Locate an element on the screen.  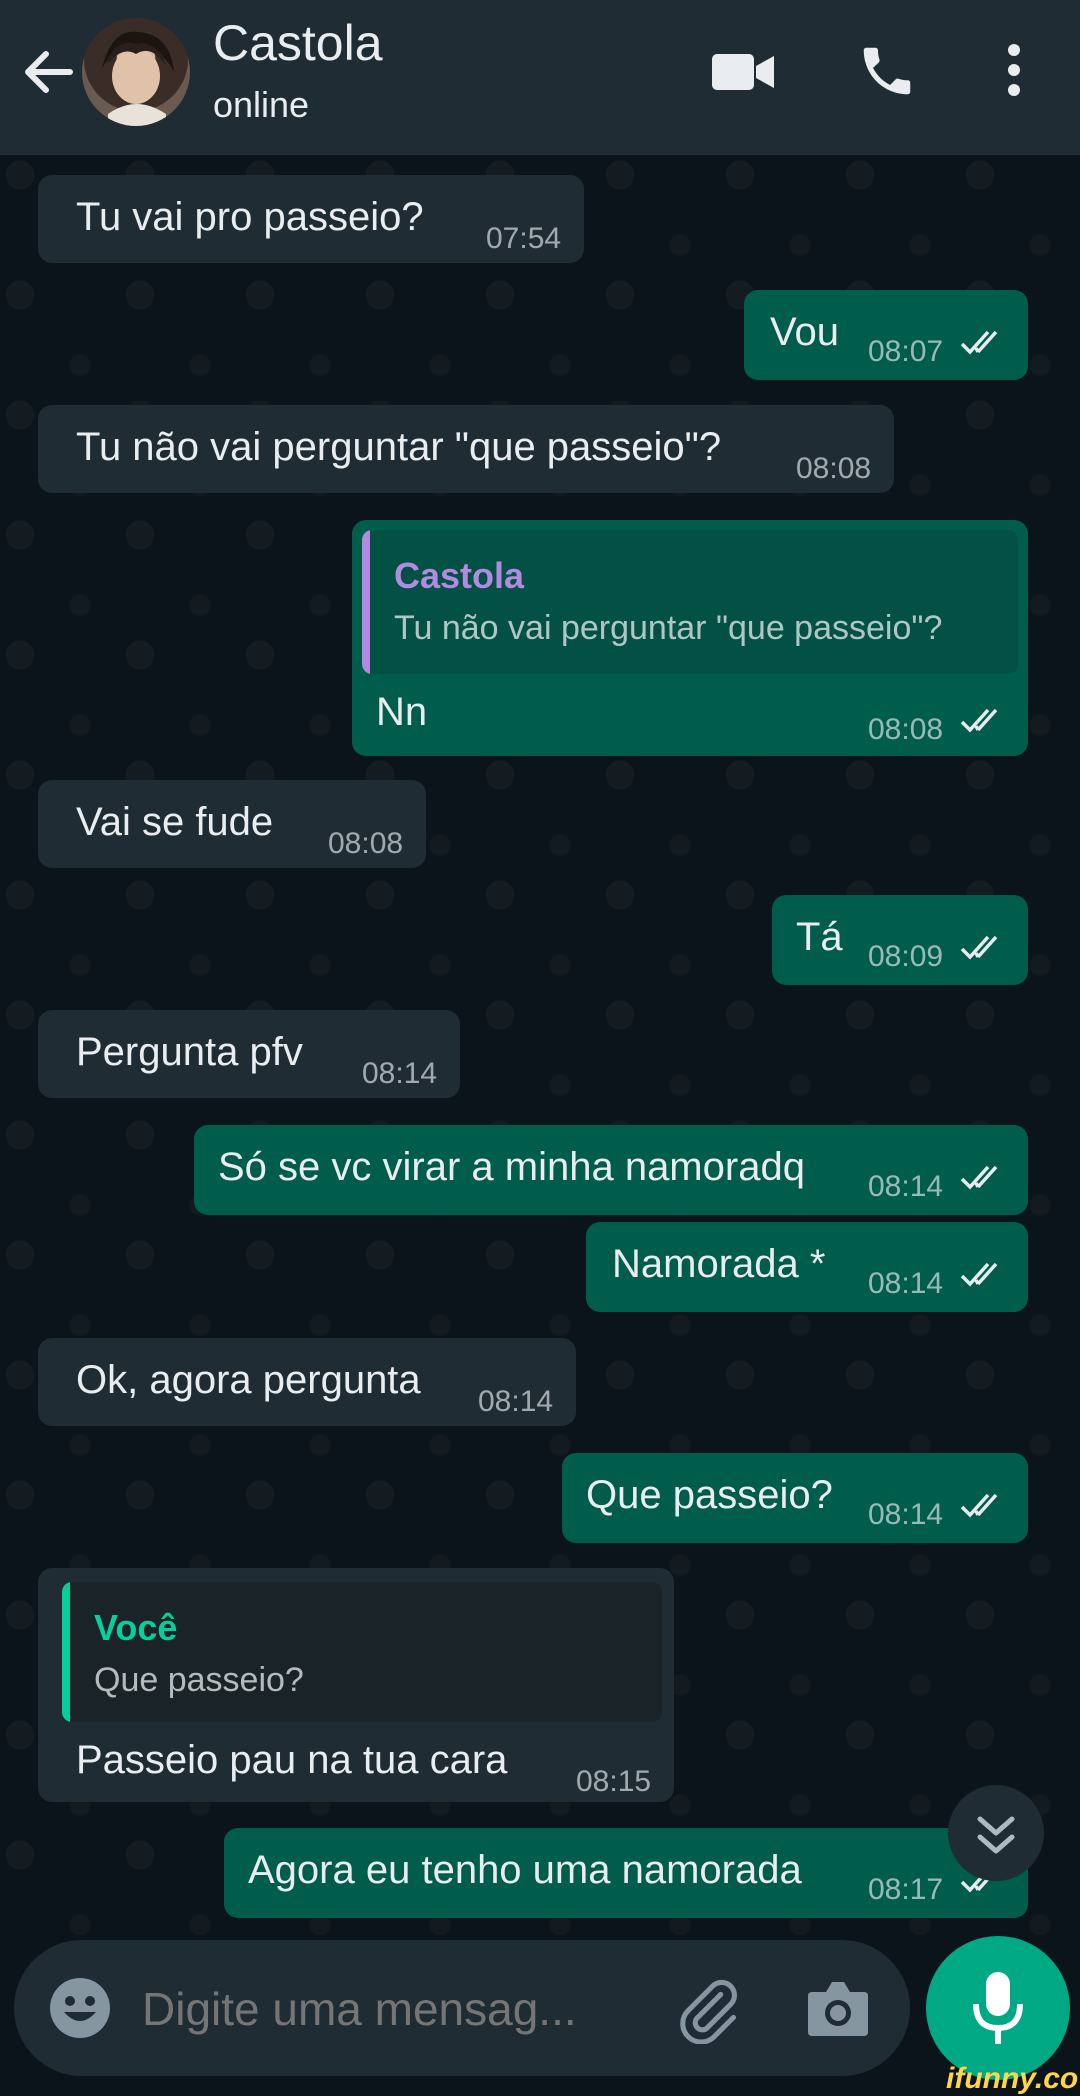
message-text: Pergunta pfv is located at coordinates (189, 1052).